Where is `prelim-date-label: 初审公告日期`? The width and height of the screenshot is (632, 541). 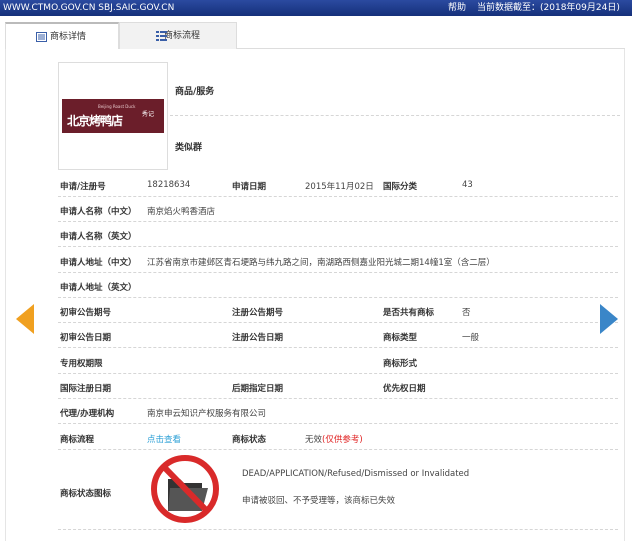
prelim-date-label: 初审公告日期 is located at coordinates (86, 338).